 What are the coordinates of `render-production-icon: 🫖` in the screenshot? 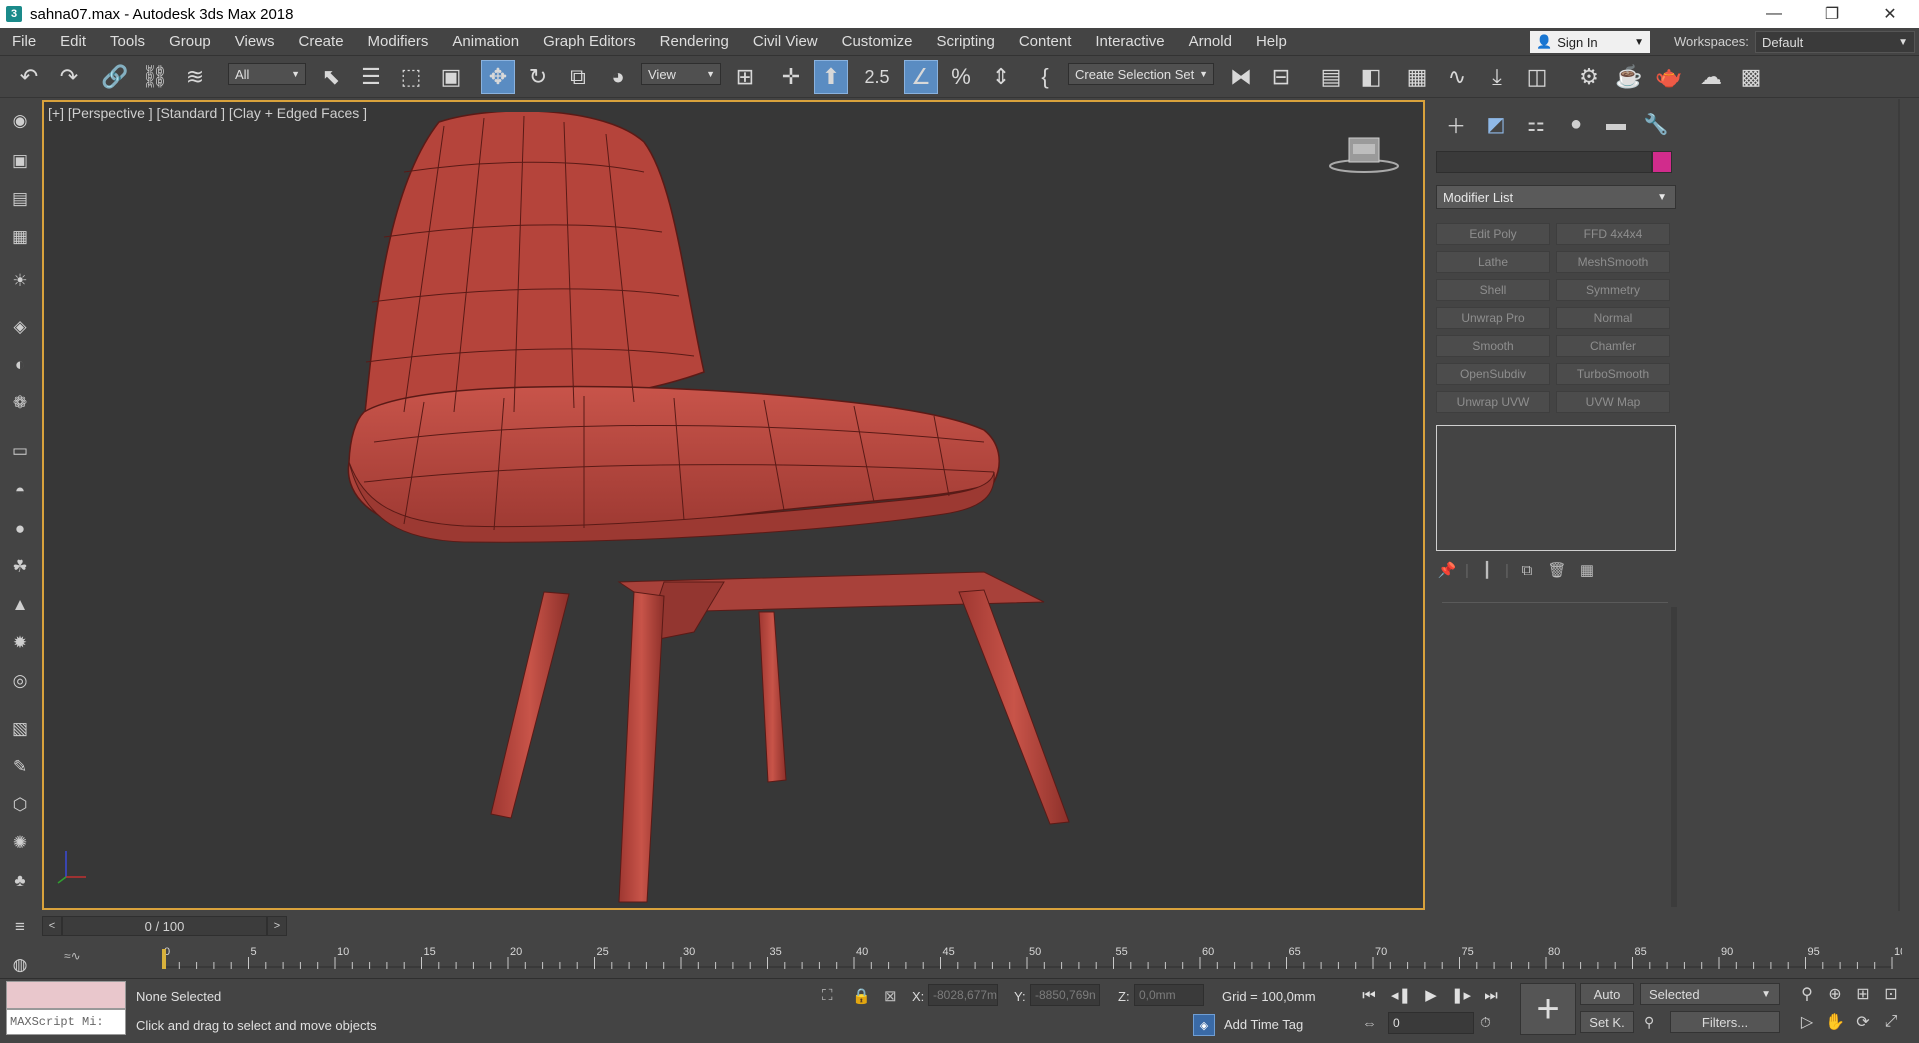 It's located at (1669, 77).